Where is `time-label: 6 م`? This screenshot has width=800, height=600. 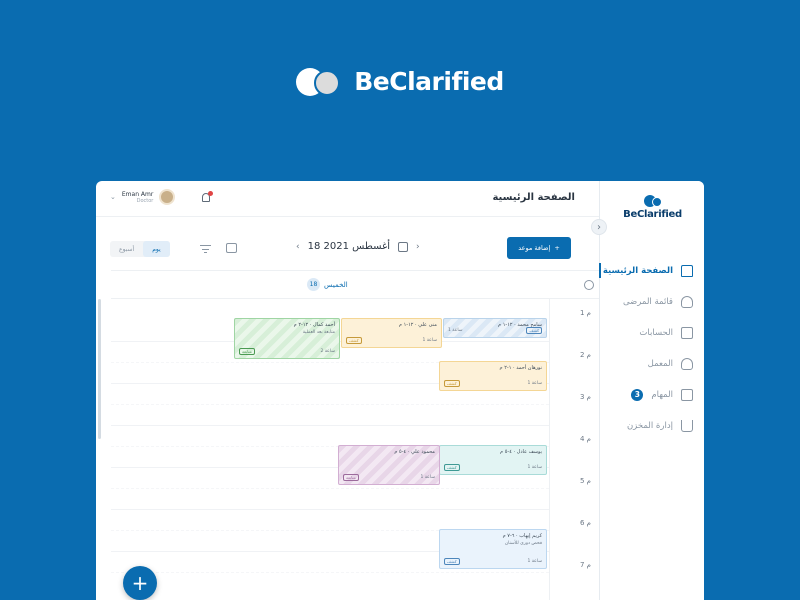
time-label: 6 م is located at coordinates (585, 523).